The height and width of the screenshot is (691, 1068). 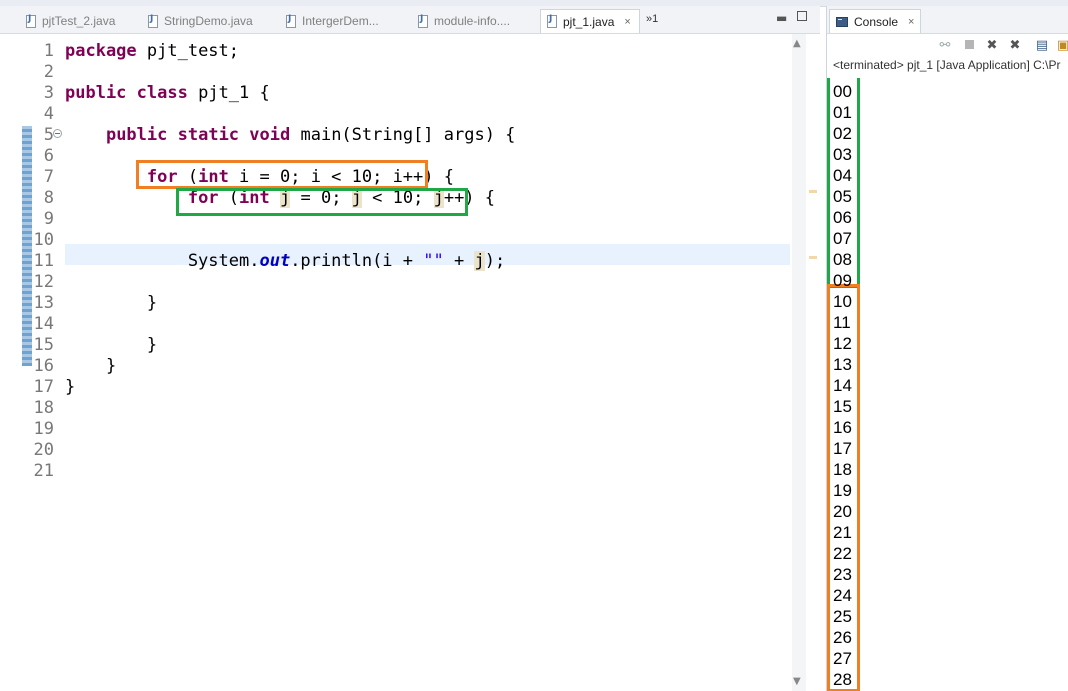 I want to click on line-number: 1, so click(x=48, y=51).